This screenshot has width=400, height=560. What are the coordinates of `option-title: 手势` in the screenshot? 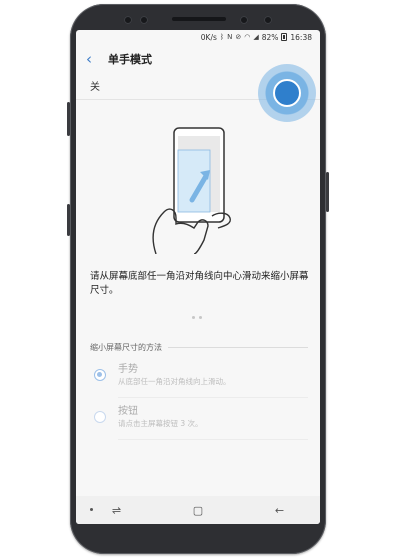 It's located at (128, 369).